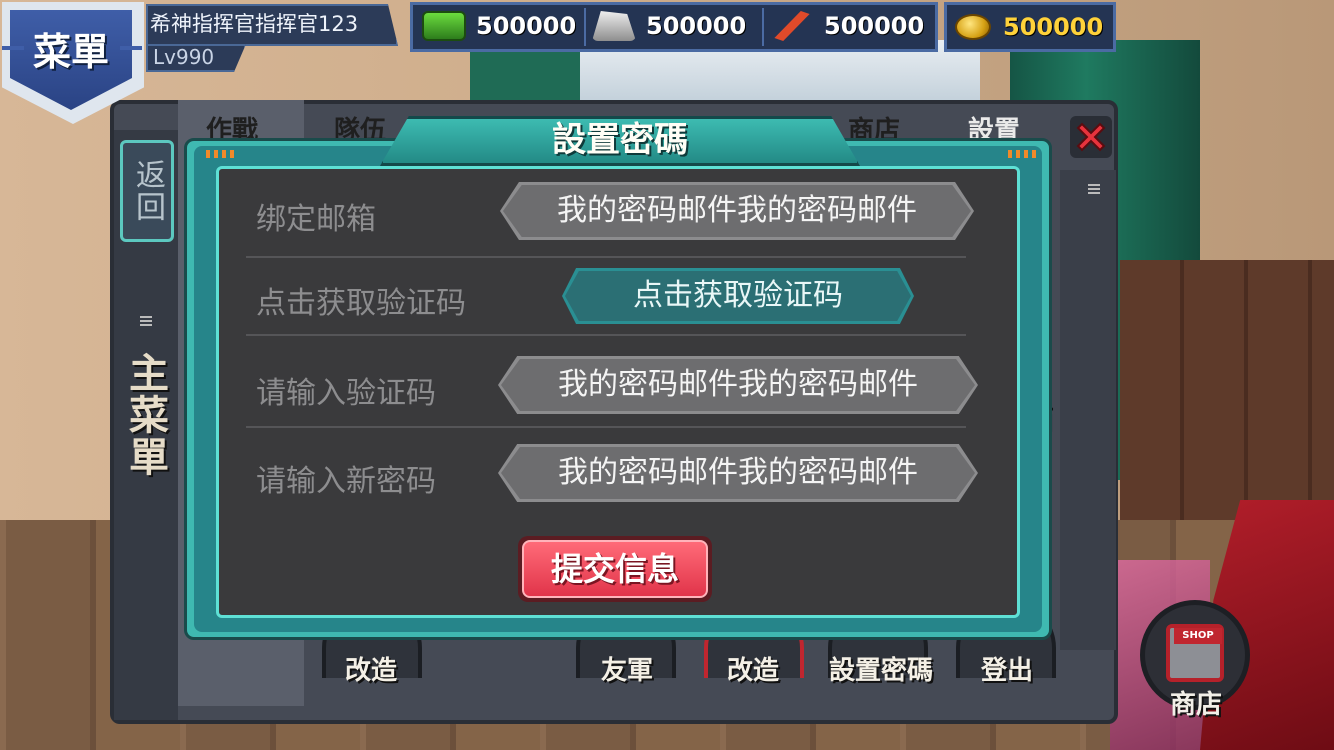  I want to click on close-icon, so click(1091, 137).